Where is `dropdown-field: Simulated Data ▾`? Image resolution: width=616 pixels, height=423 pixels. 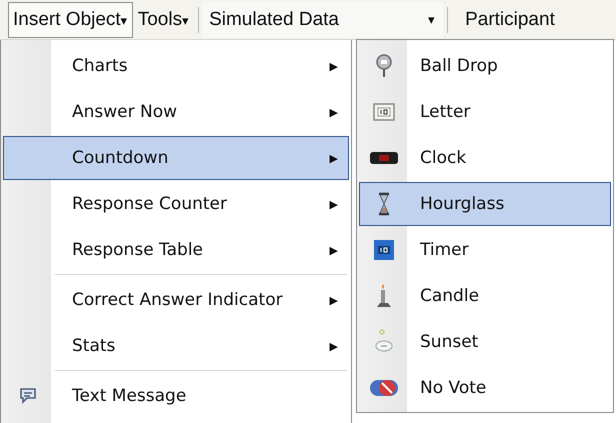 dropdown-field: Simulated Data ▾ is located at coordinates (323, 20).